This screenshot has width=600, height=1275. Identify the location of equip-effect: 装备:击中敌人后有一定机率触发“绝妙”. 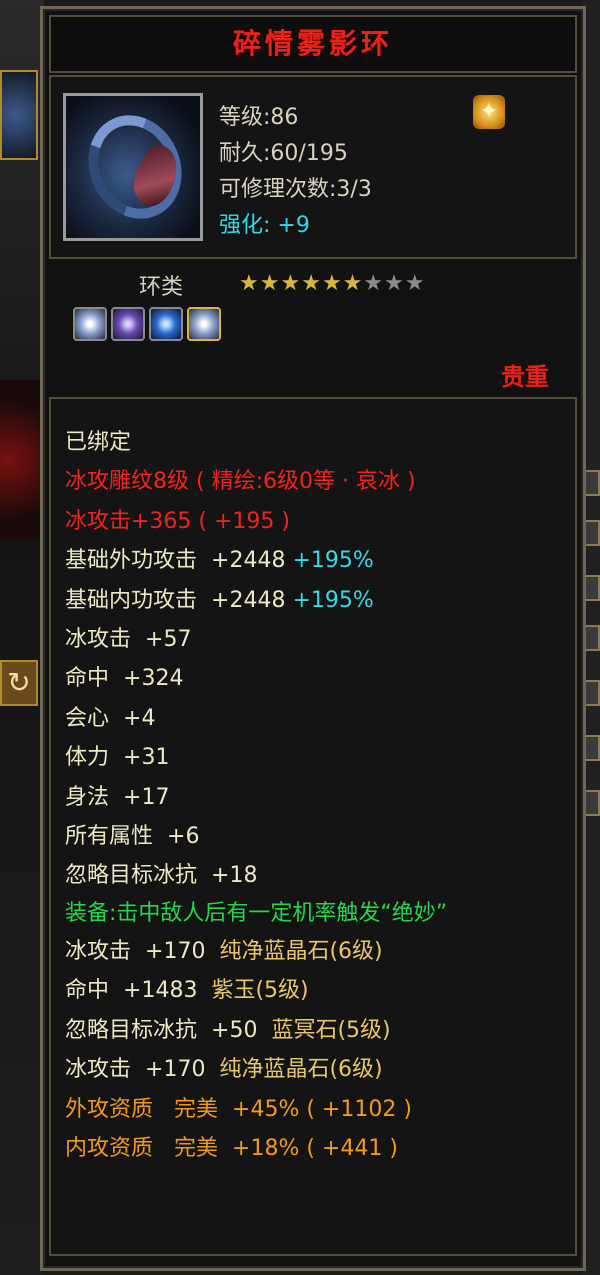
(256, 913).